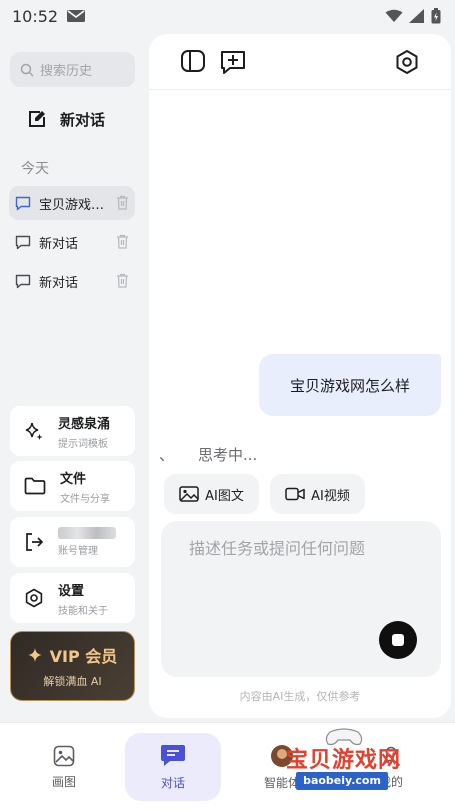  What do you see at coordinates (66, 71) in the screenshot?
I see `search-placeholder: 搜索历史` at bounding box center [66, 71].